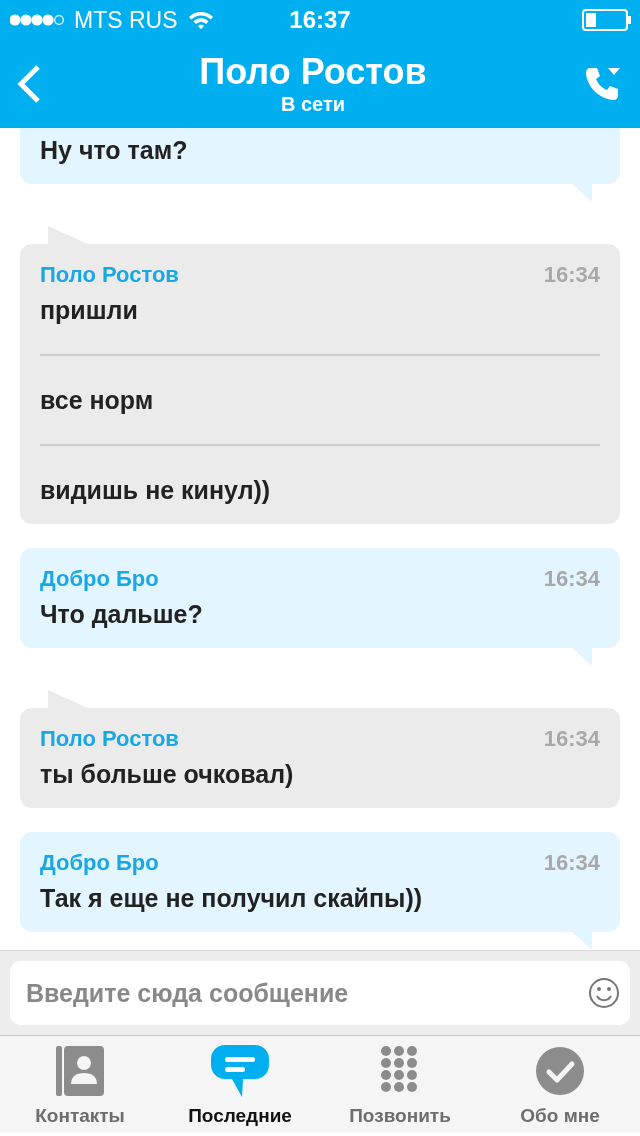 The width and height of the screenshot is (640, 1136). I want to click on back-icon, so click(29, 84).